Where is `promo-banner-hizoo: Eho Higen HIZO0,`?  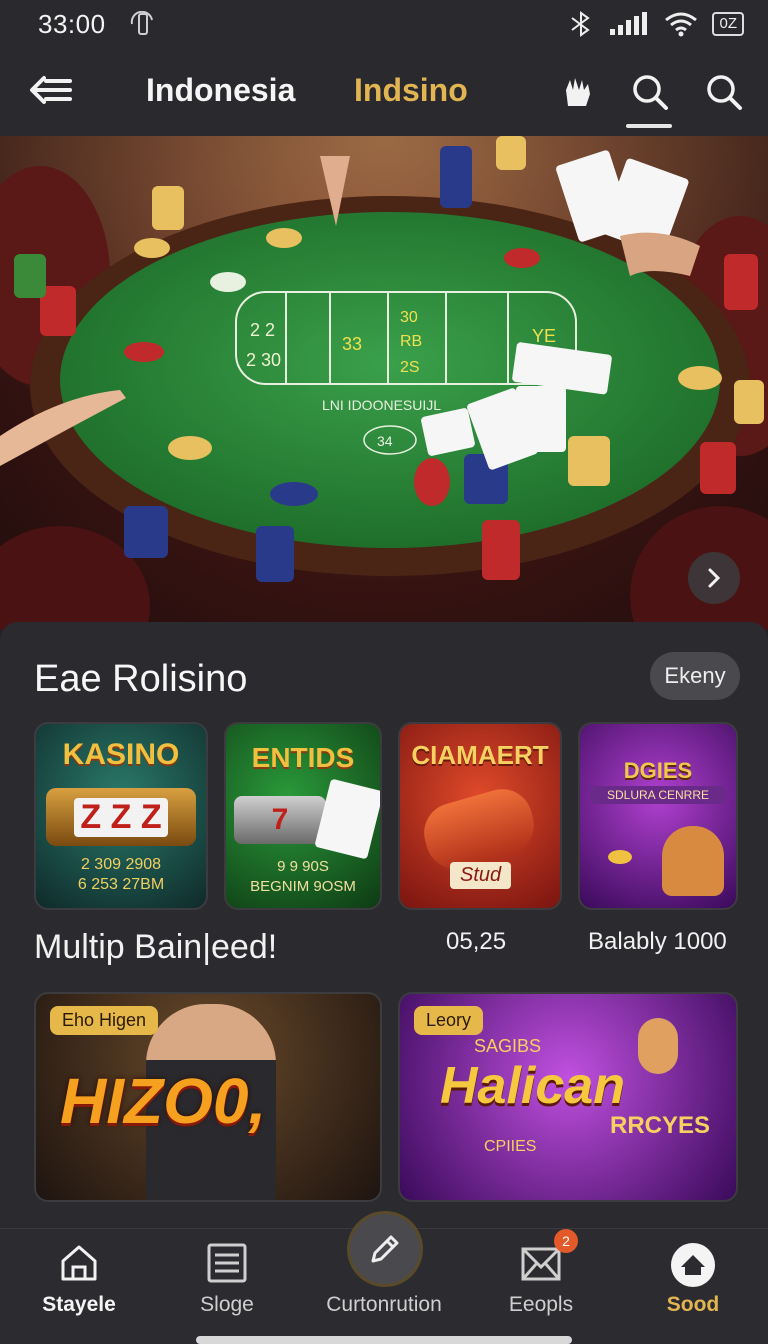 promo-banner-hizoo: Eho Higen HIZO0, is located at coordinates (208, 1097).